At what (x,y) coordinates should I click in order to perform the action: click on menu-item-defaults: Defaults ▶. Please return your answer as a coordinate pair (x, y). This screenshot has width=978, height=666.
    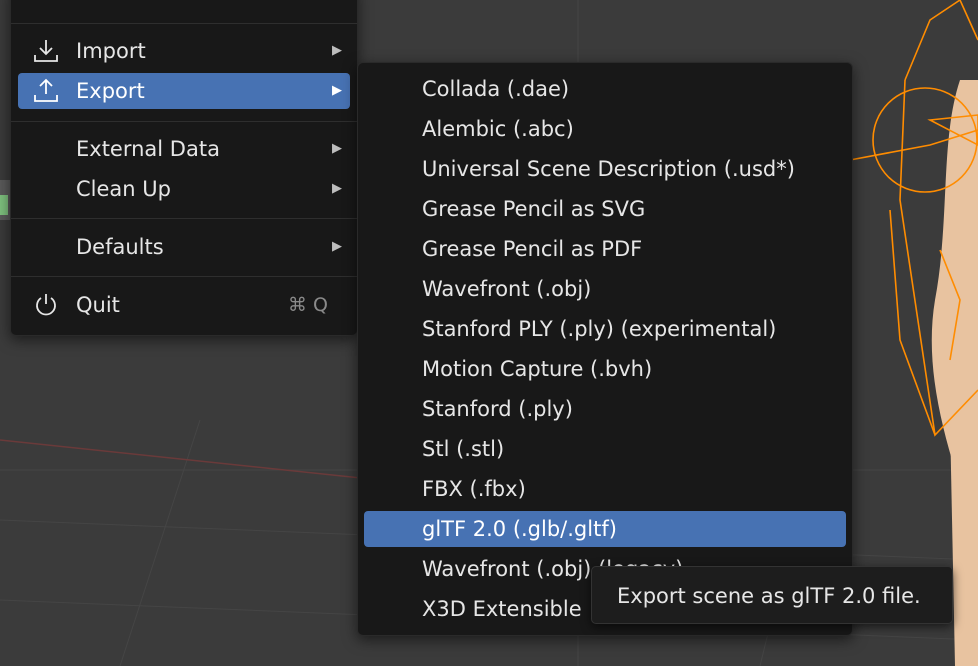
    Looking at the image, I should click on (184, 247).